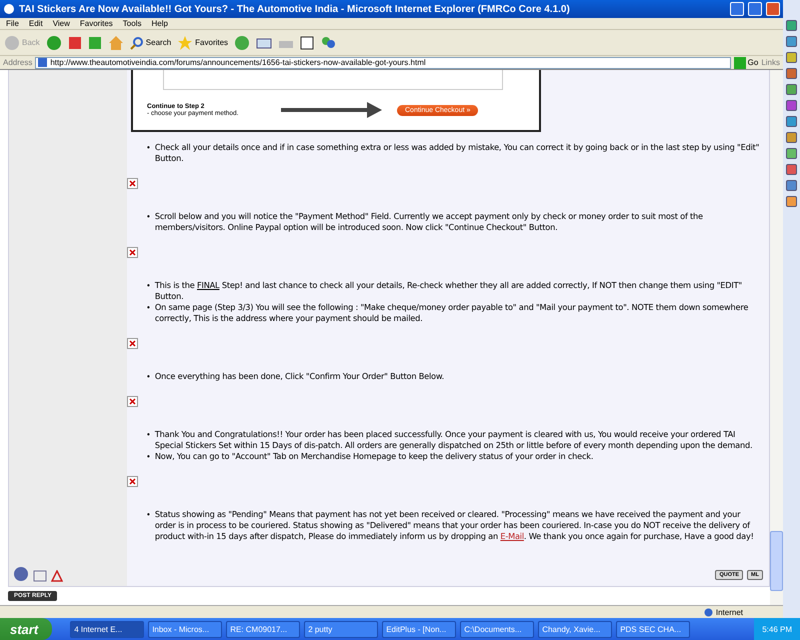 This screenshot has height=640, width=800. What do you see at coordinates (159, 23) in the screenshot?
I see `menu-item: Help` at bounding box center [159, 23].